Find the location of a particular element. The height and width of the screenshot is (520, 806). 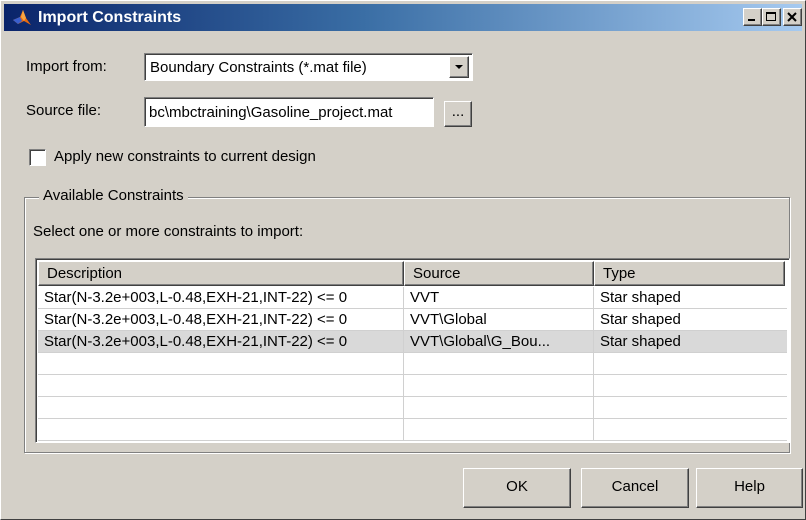

help-button-label: Help is located at coordinates (749, 486).